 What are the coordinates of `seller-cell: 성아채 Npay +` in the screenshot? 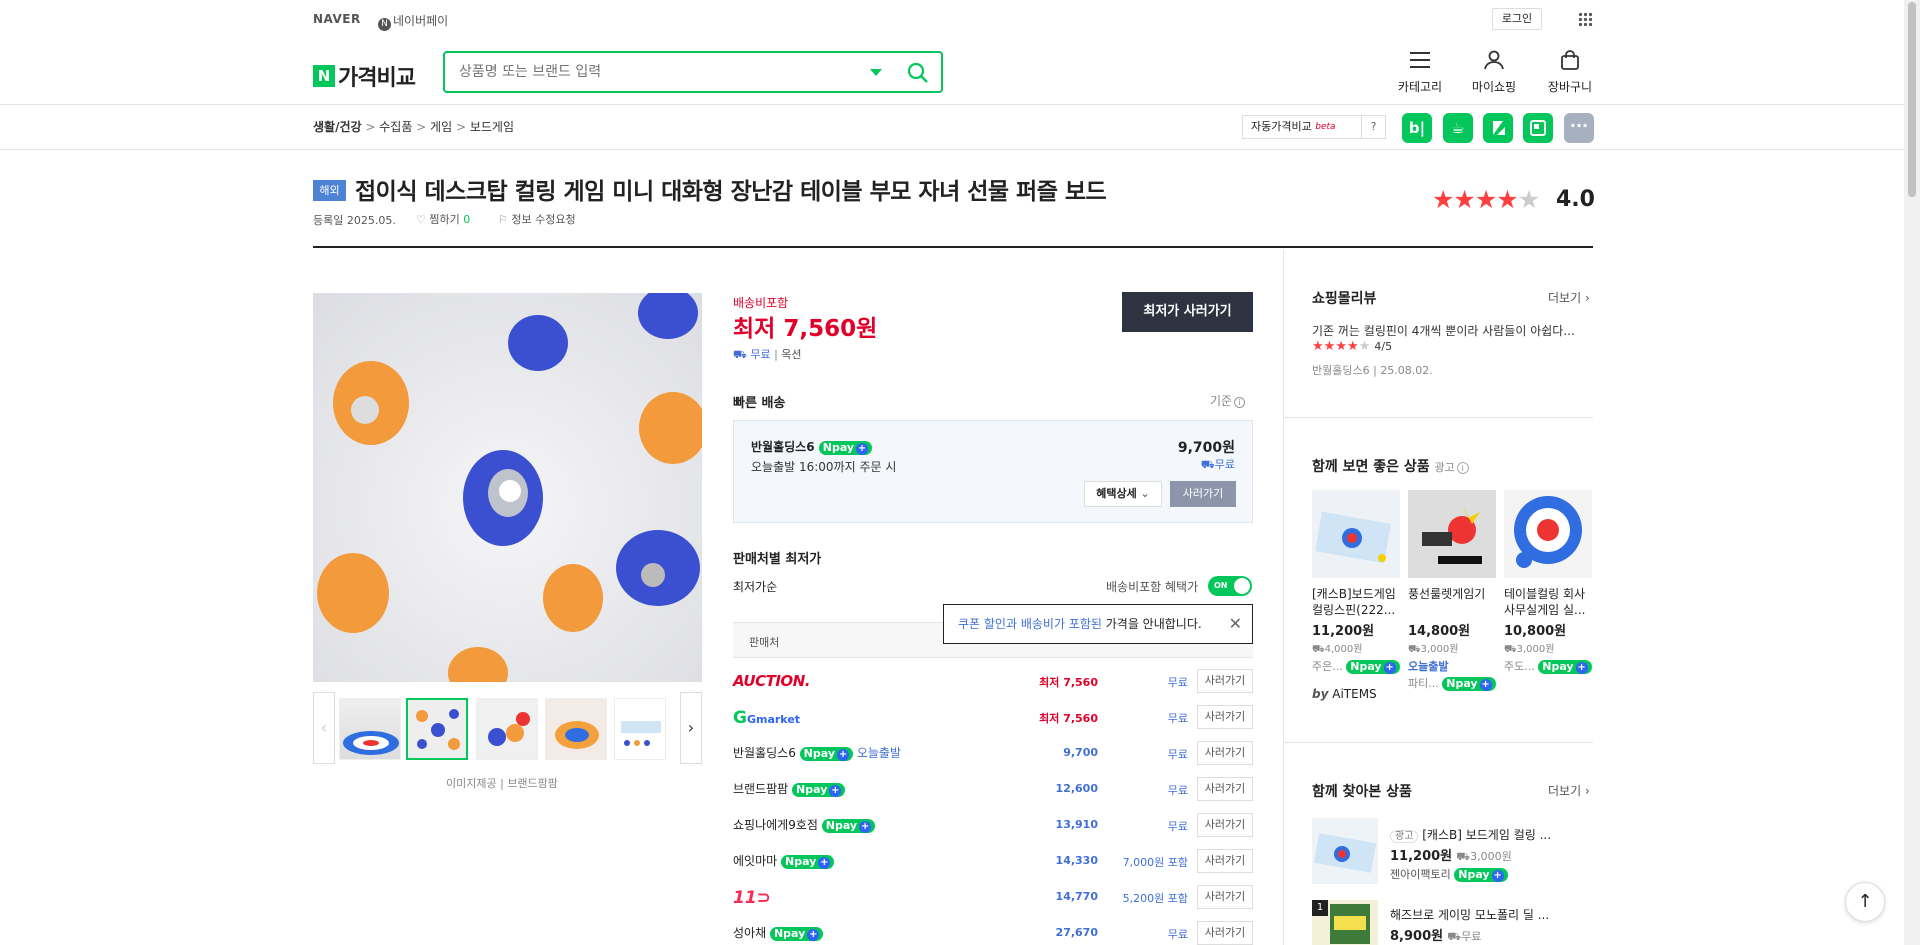 It's located at (778, 932).